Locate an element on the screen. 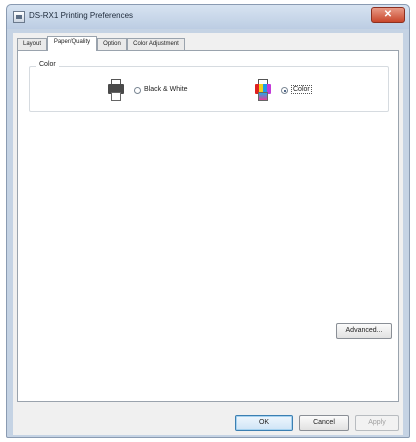 The height and width of the screenshot is (442, 416). ok-button: OK is located at coordinates (264, 423).